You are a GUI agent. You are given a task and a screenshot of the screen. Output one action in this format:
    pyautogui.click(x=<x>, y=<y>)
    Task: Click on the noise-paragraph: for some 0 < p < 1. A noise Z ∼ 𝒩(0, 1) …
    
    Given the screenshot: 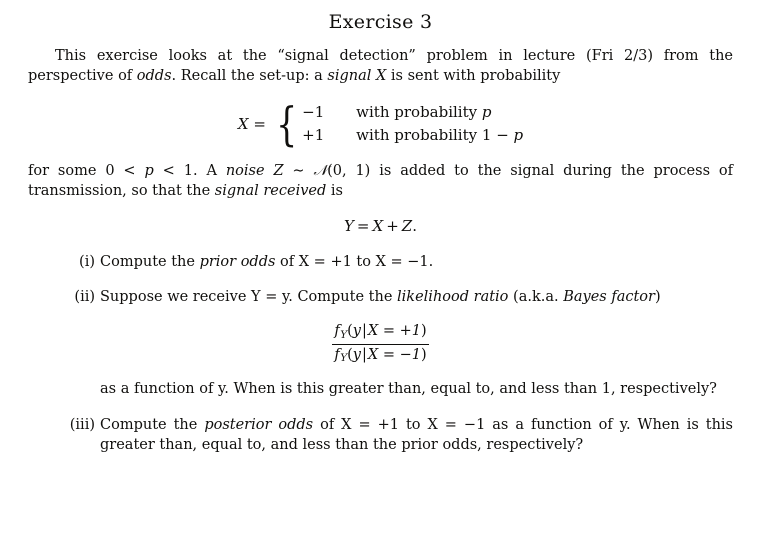 What is the action you would take?
    pyautogui.click(x=380, y=181)
    